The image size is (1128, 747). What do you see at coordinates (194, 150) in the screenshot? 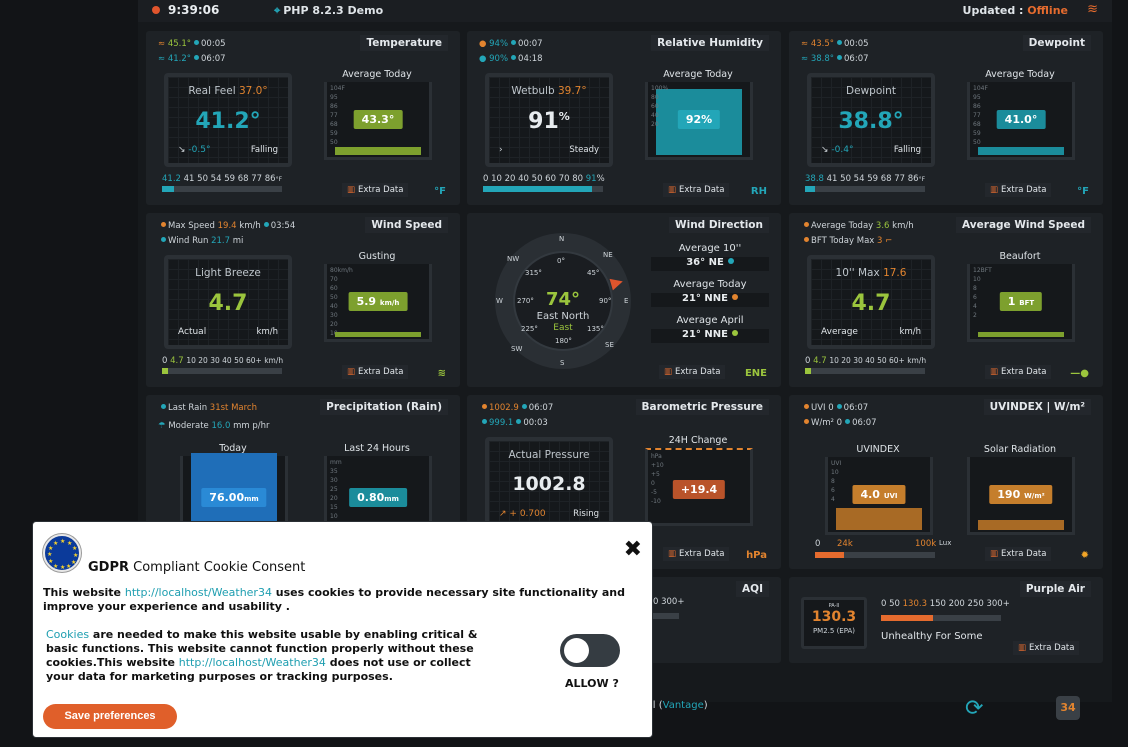
I see `trend: ↘ -0.5°` at bounding box center [194, 150].